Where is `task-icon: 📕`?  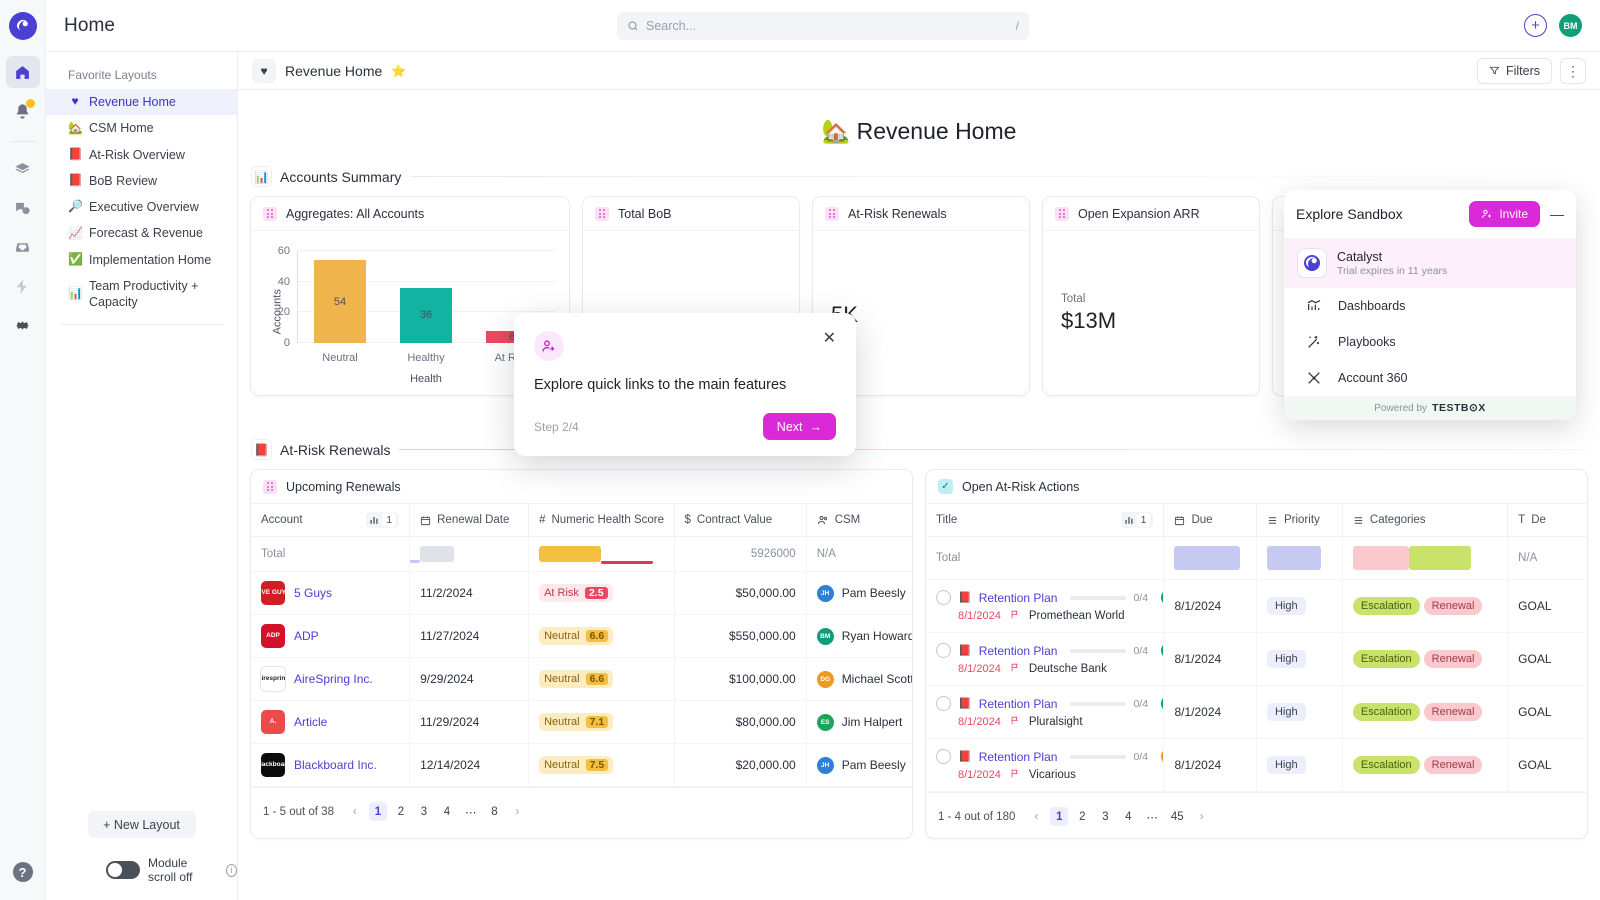
task-icon: 📕 is located at coordinates (965, 757).